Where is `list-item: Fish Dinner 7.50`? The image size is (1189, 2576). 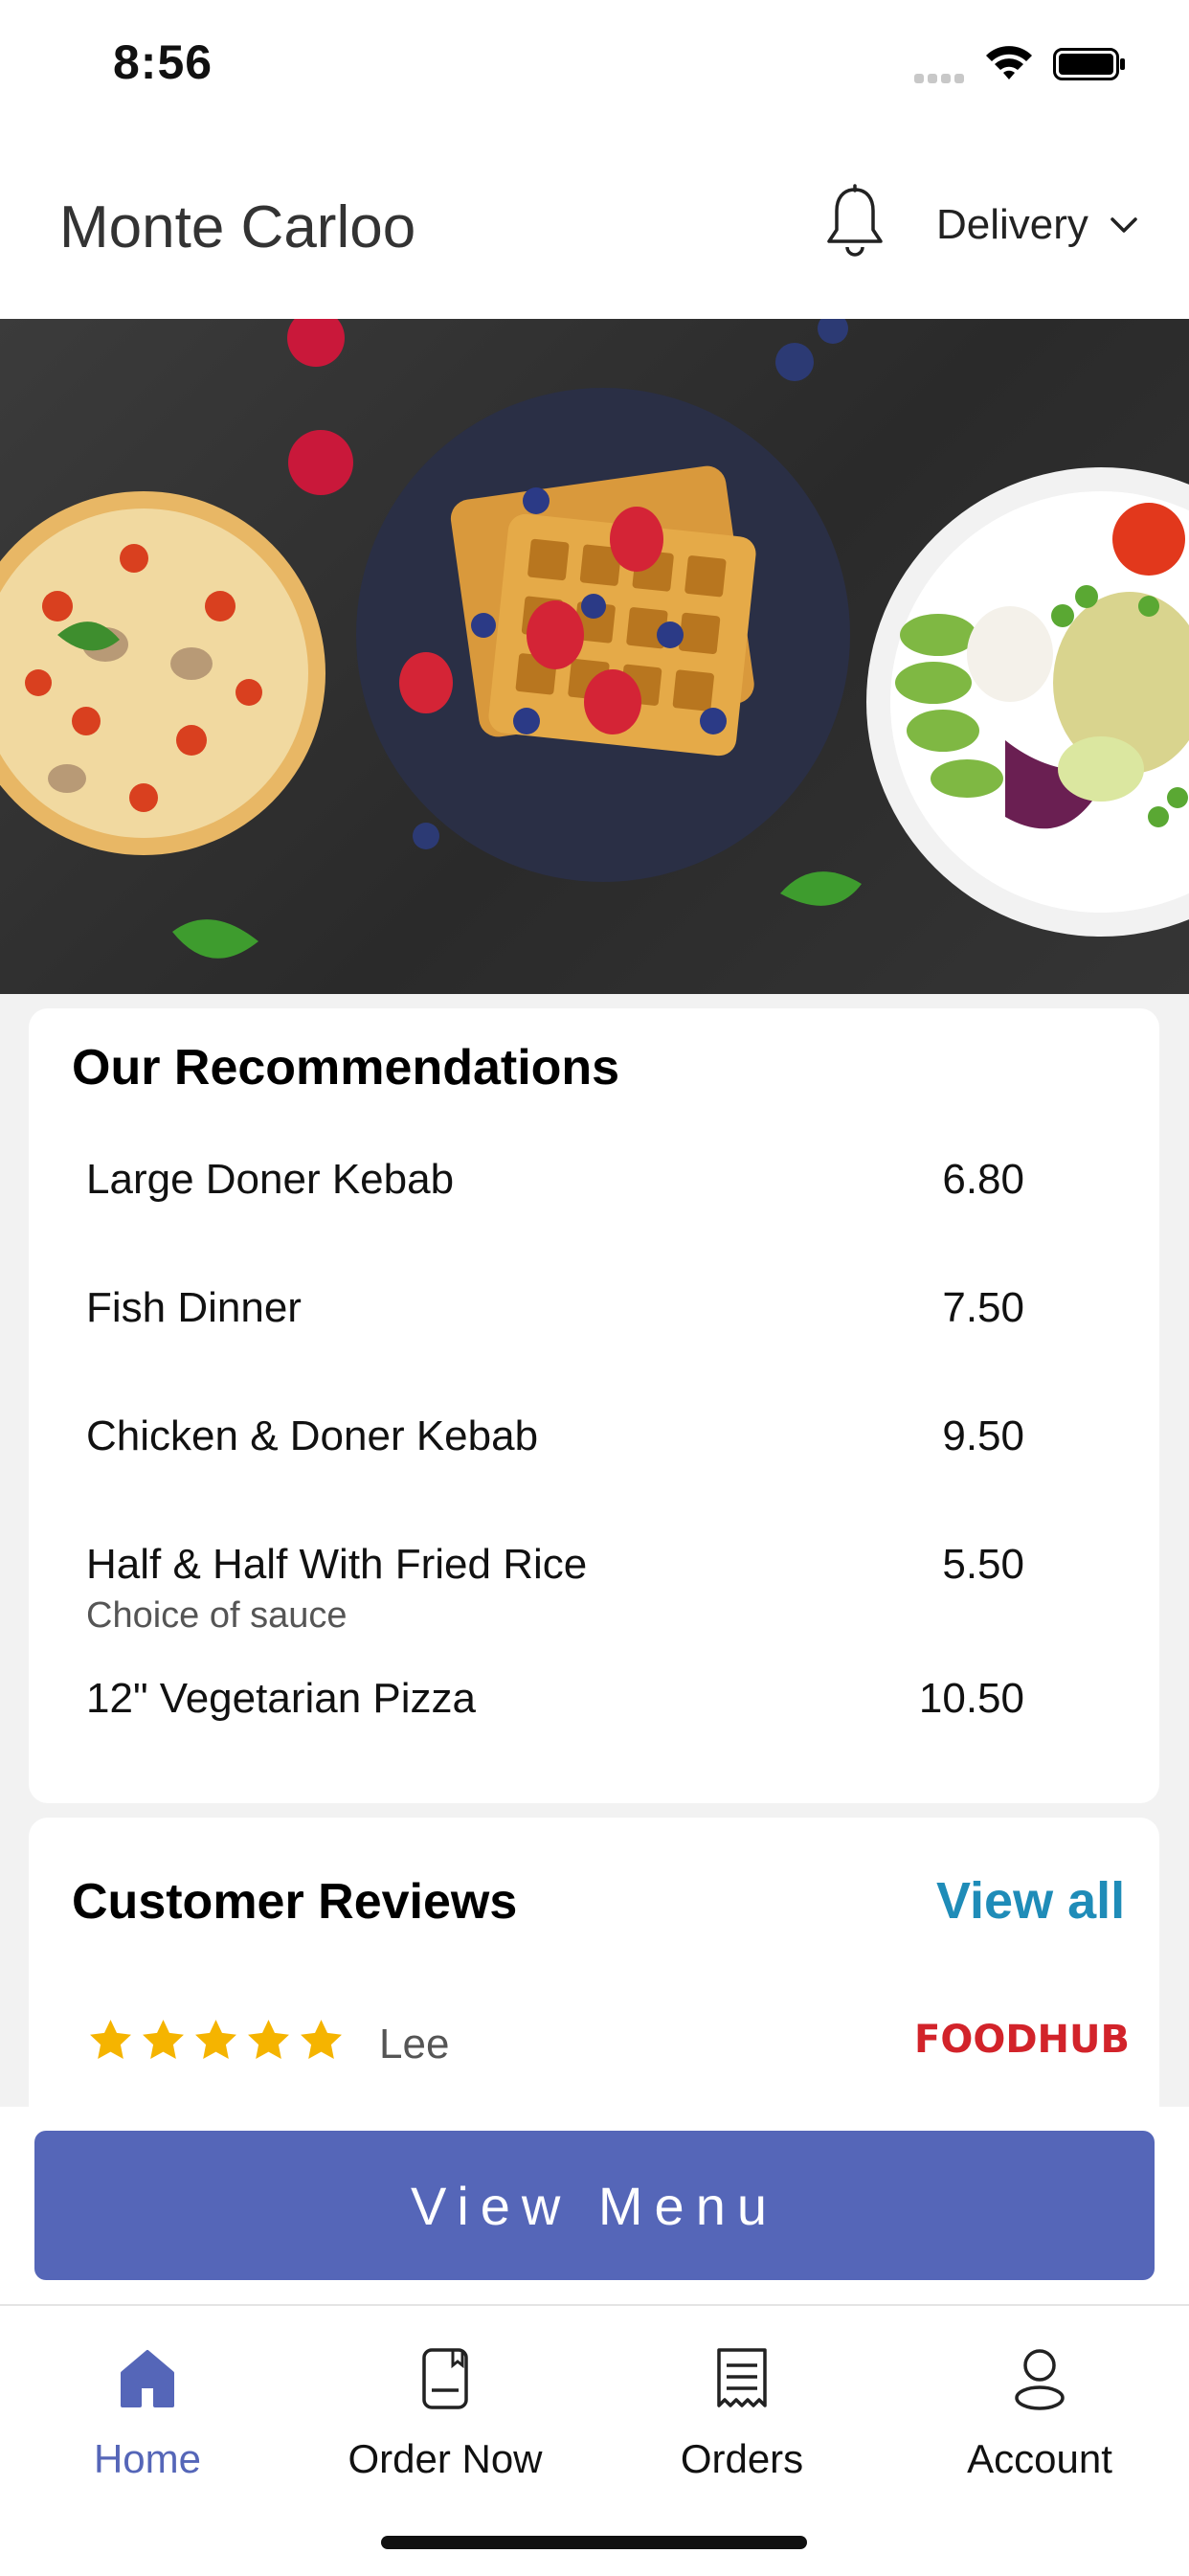
list-item: Fish Dinner 7.50 is located at coordinates (593, 1311).